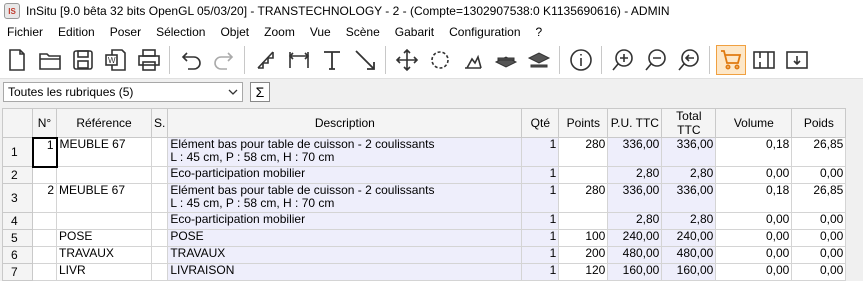 The height and width of the screenshot is (281, 863). What do you see at coordinates (77, 32) in the screenshot?
I see `menu-edition: Edition` at bounding box center [77, 32].